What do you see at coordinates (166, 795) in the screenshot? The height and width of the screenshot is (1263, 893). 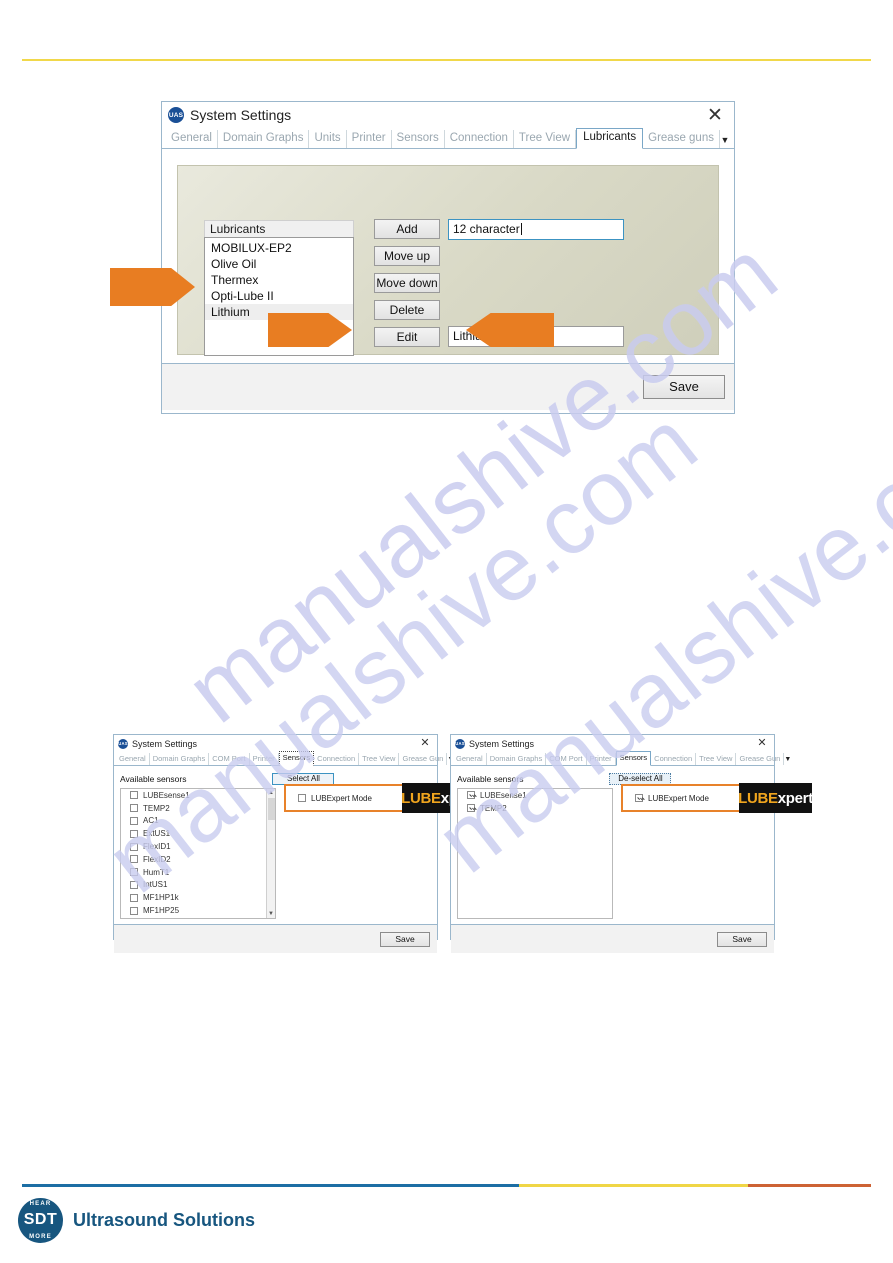 I see `list-item-label: LUBEsense1` at bounding box center [166, 795].